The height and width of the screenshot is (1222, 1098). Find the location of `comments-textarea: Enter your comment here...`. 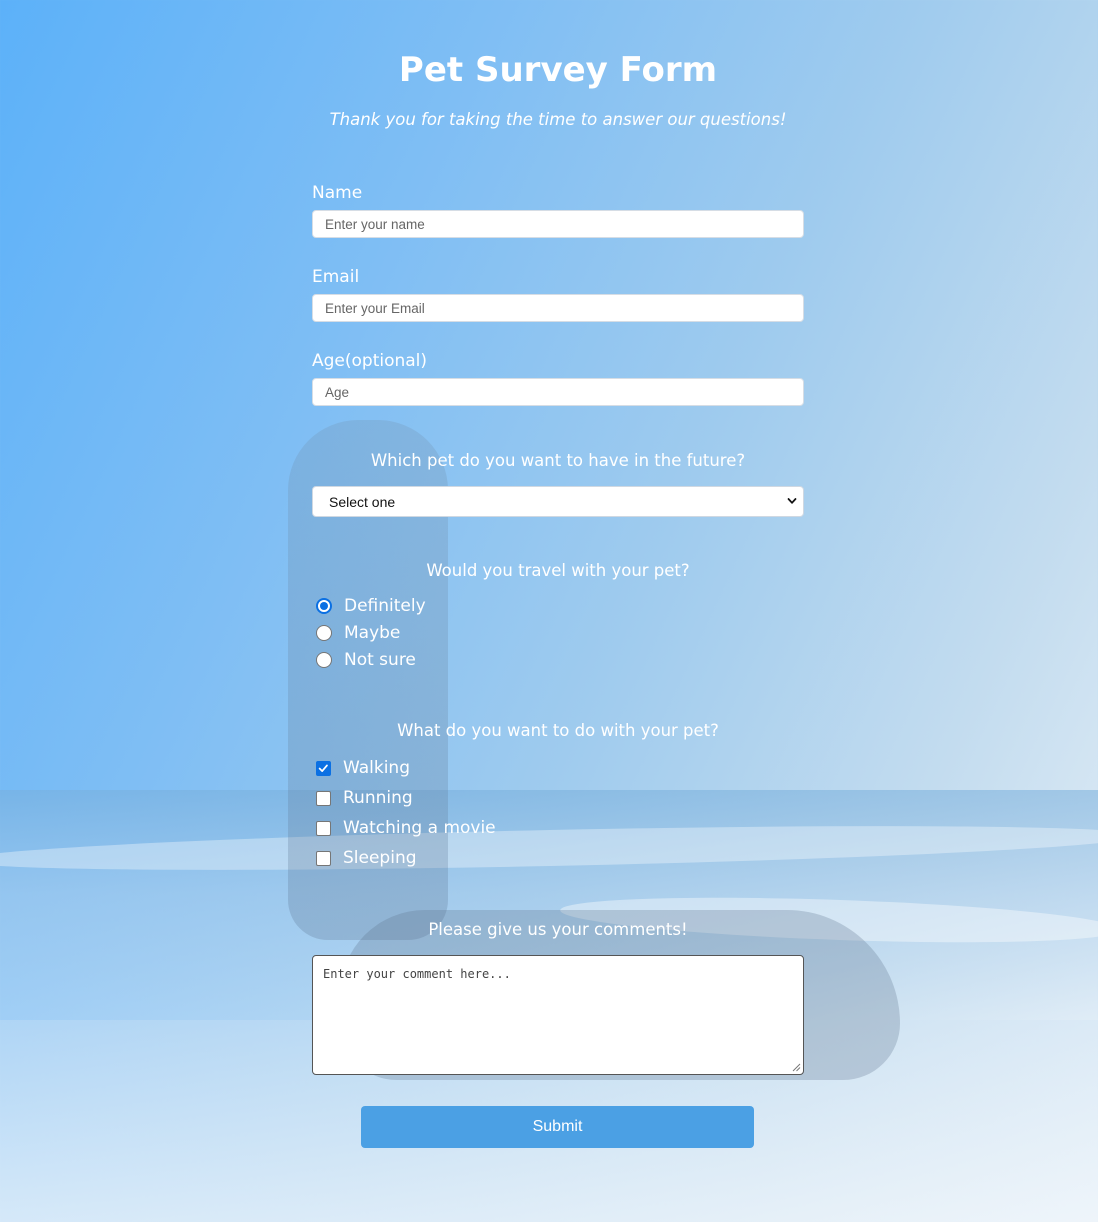

comments-textarea: Enter your comment here... is located at coordinates (558, 1015).